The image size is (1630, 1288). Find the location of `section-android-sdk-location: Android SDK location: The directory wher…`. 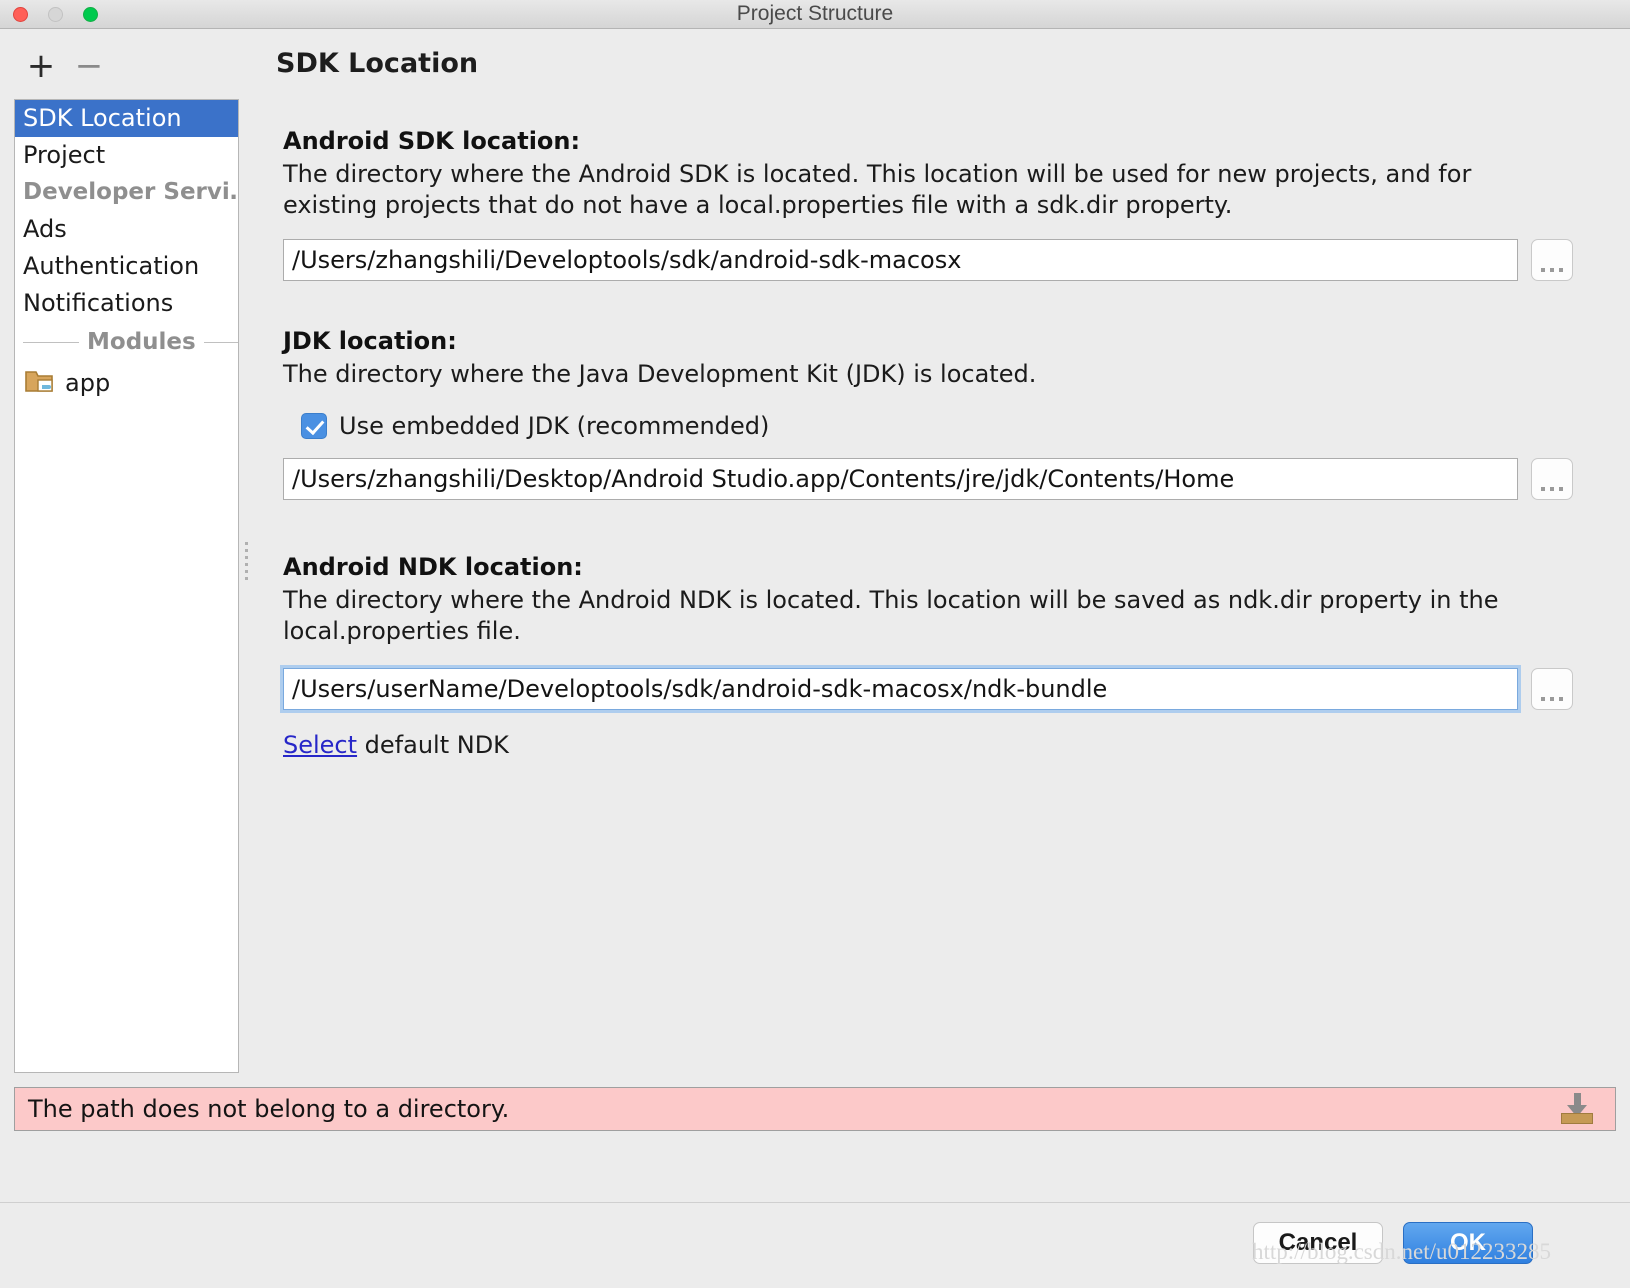

section-android-sdk-location: Android SDK location: The directory wher… is located at coordinates (928, 204).